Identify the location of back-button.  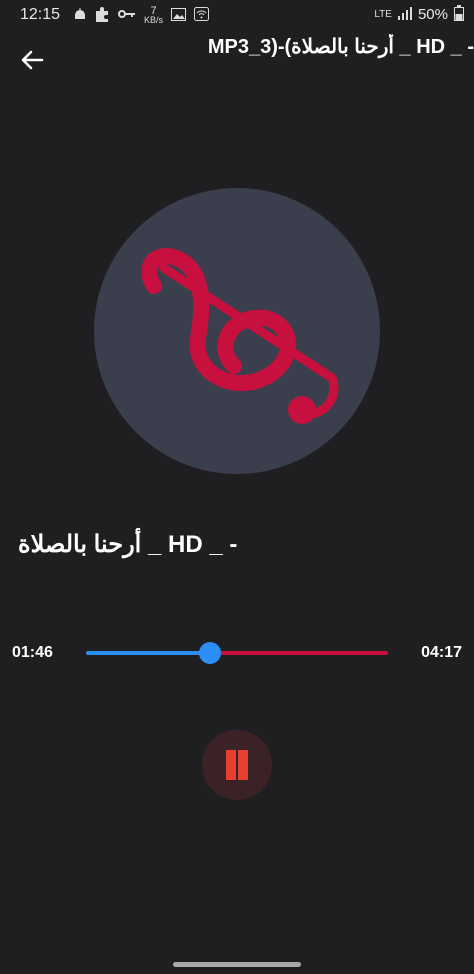
(32, 60).